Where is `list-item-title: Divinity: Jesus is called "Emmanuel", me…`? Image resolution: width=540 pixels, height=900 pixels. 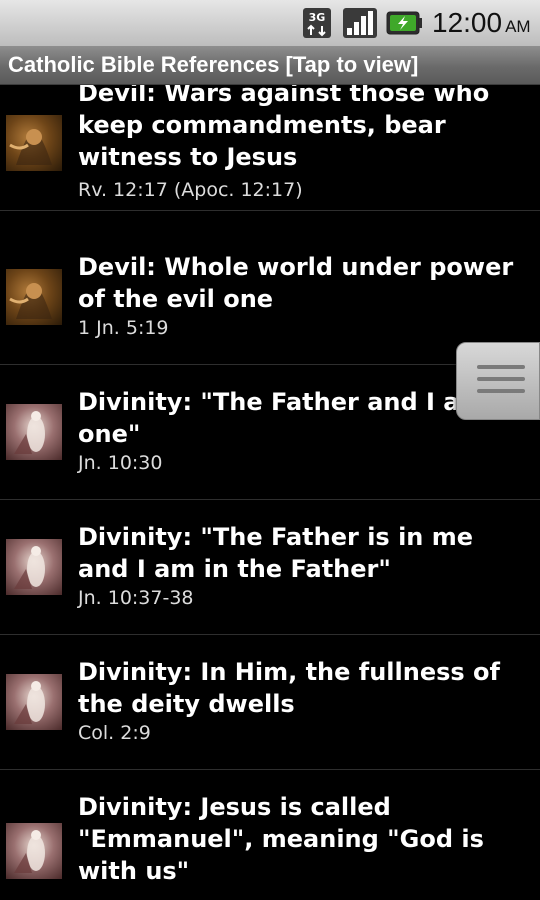 list-item-title: Divinity: Jesus is called "Emmanuel", me… is located at coordinates (281, 839).